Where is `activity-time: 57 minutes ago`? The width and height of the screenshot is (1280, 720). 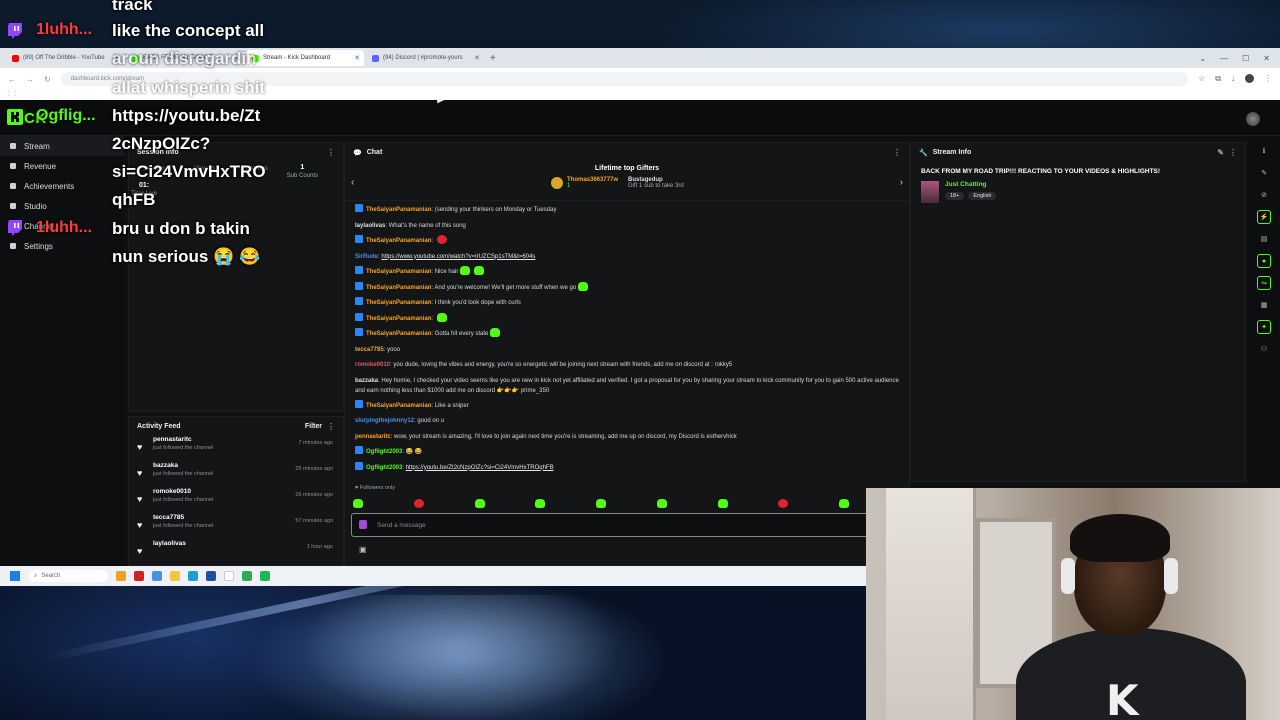 activity-time: 57 minutes ago is located at coordinates (314, 521).